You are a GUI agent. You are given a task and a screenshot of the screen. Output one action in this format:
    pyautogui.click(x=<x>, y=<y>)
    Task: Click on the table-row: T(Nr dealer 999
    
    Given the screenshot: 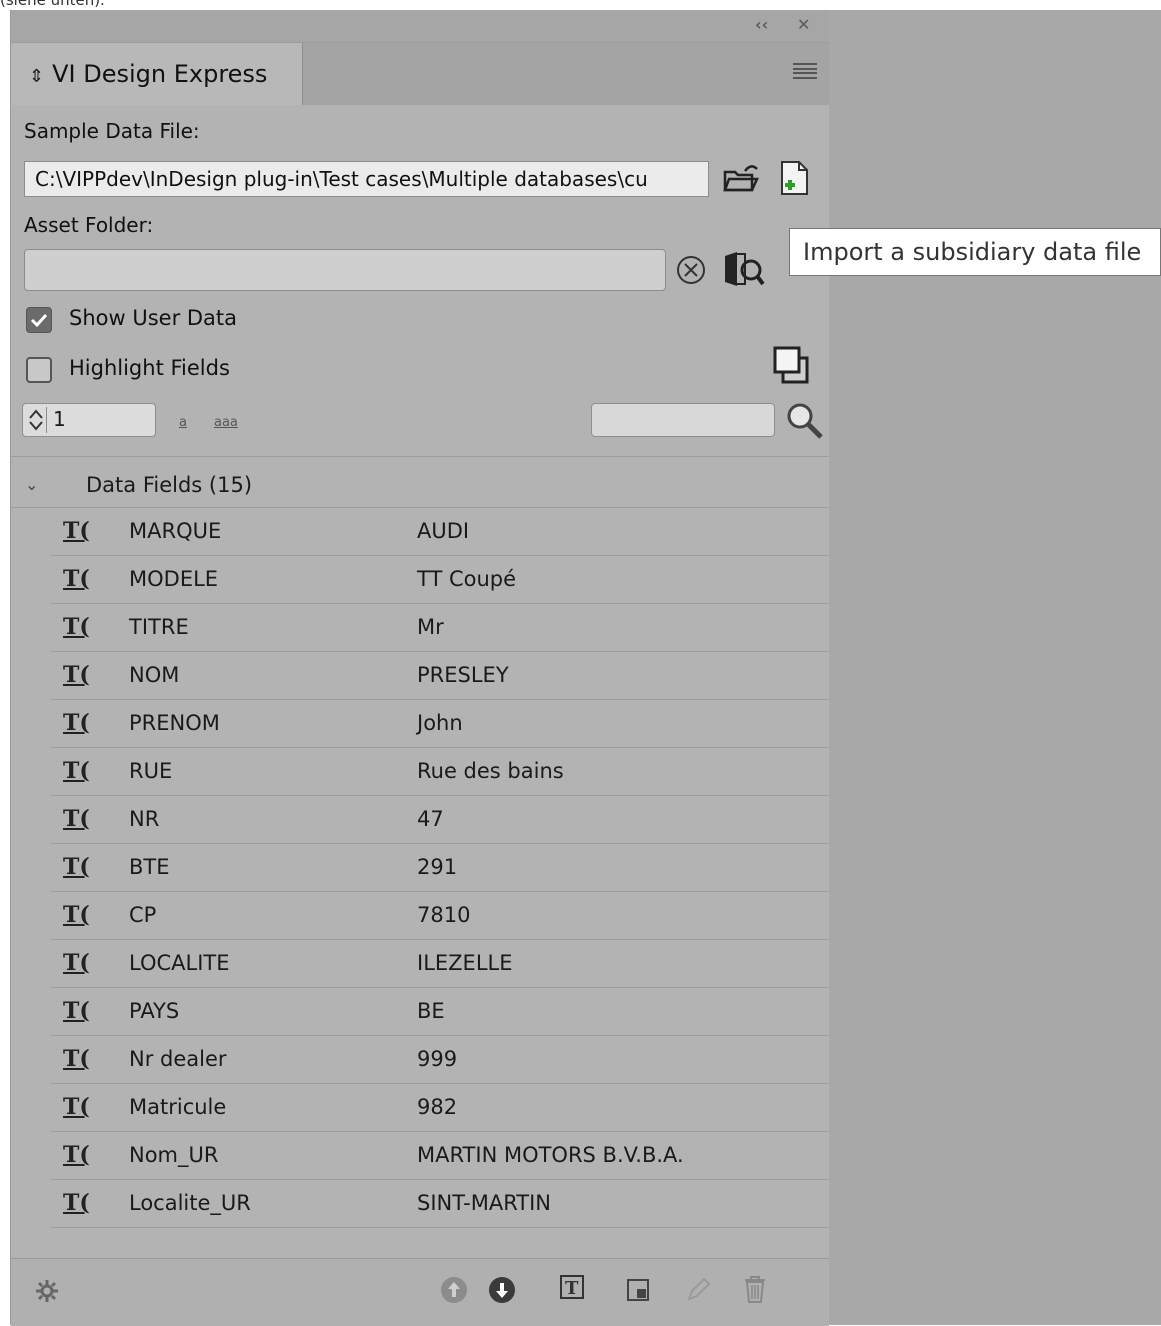 What is the action you would take?
    pyautogui.click(x=440, y=1060)
    